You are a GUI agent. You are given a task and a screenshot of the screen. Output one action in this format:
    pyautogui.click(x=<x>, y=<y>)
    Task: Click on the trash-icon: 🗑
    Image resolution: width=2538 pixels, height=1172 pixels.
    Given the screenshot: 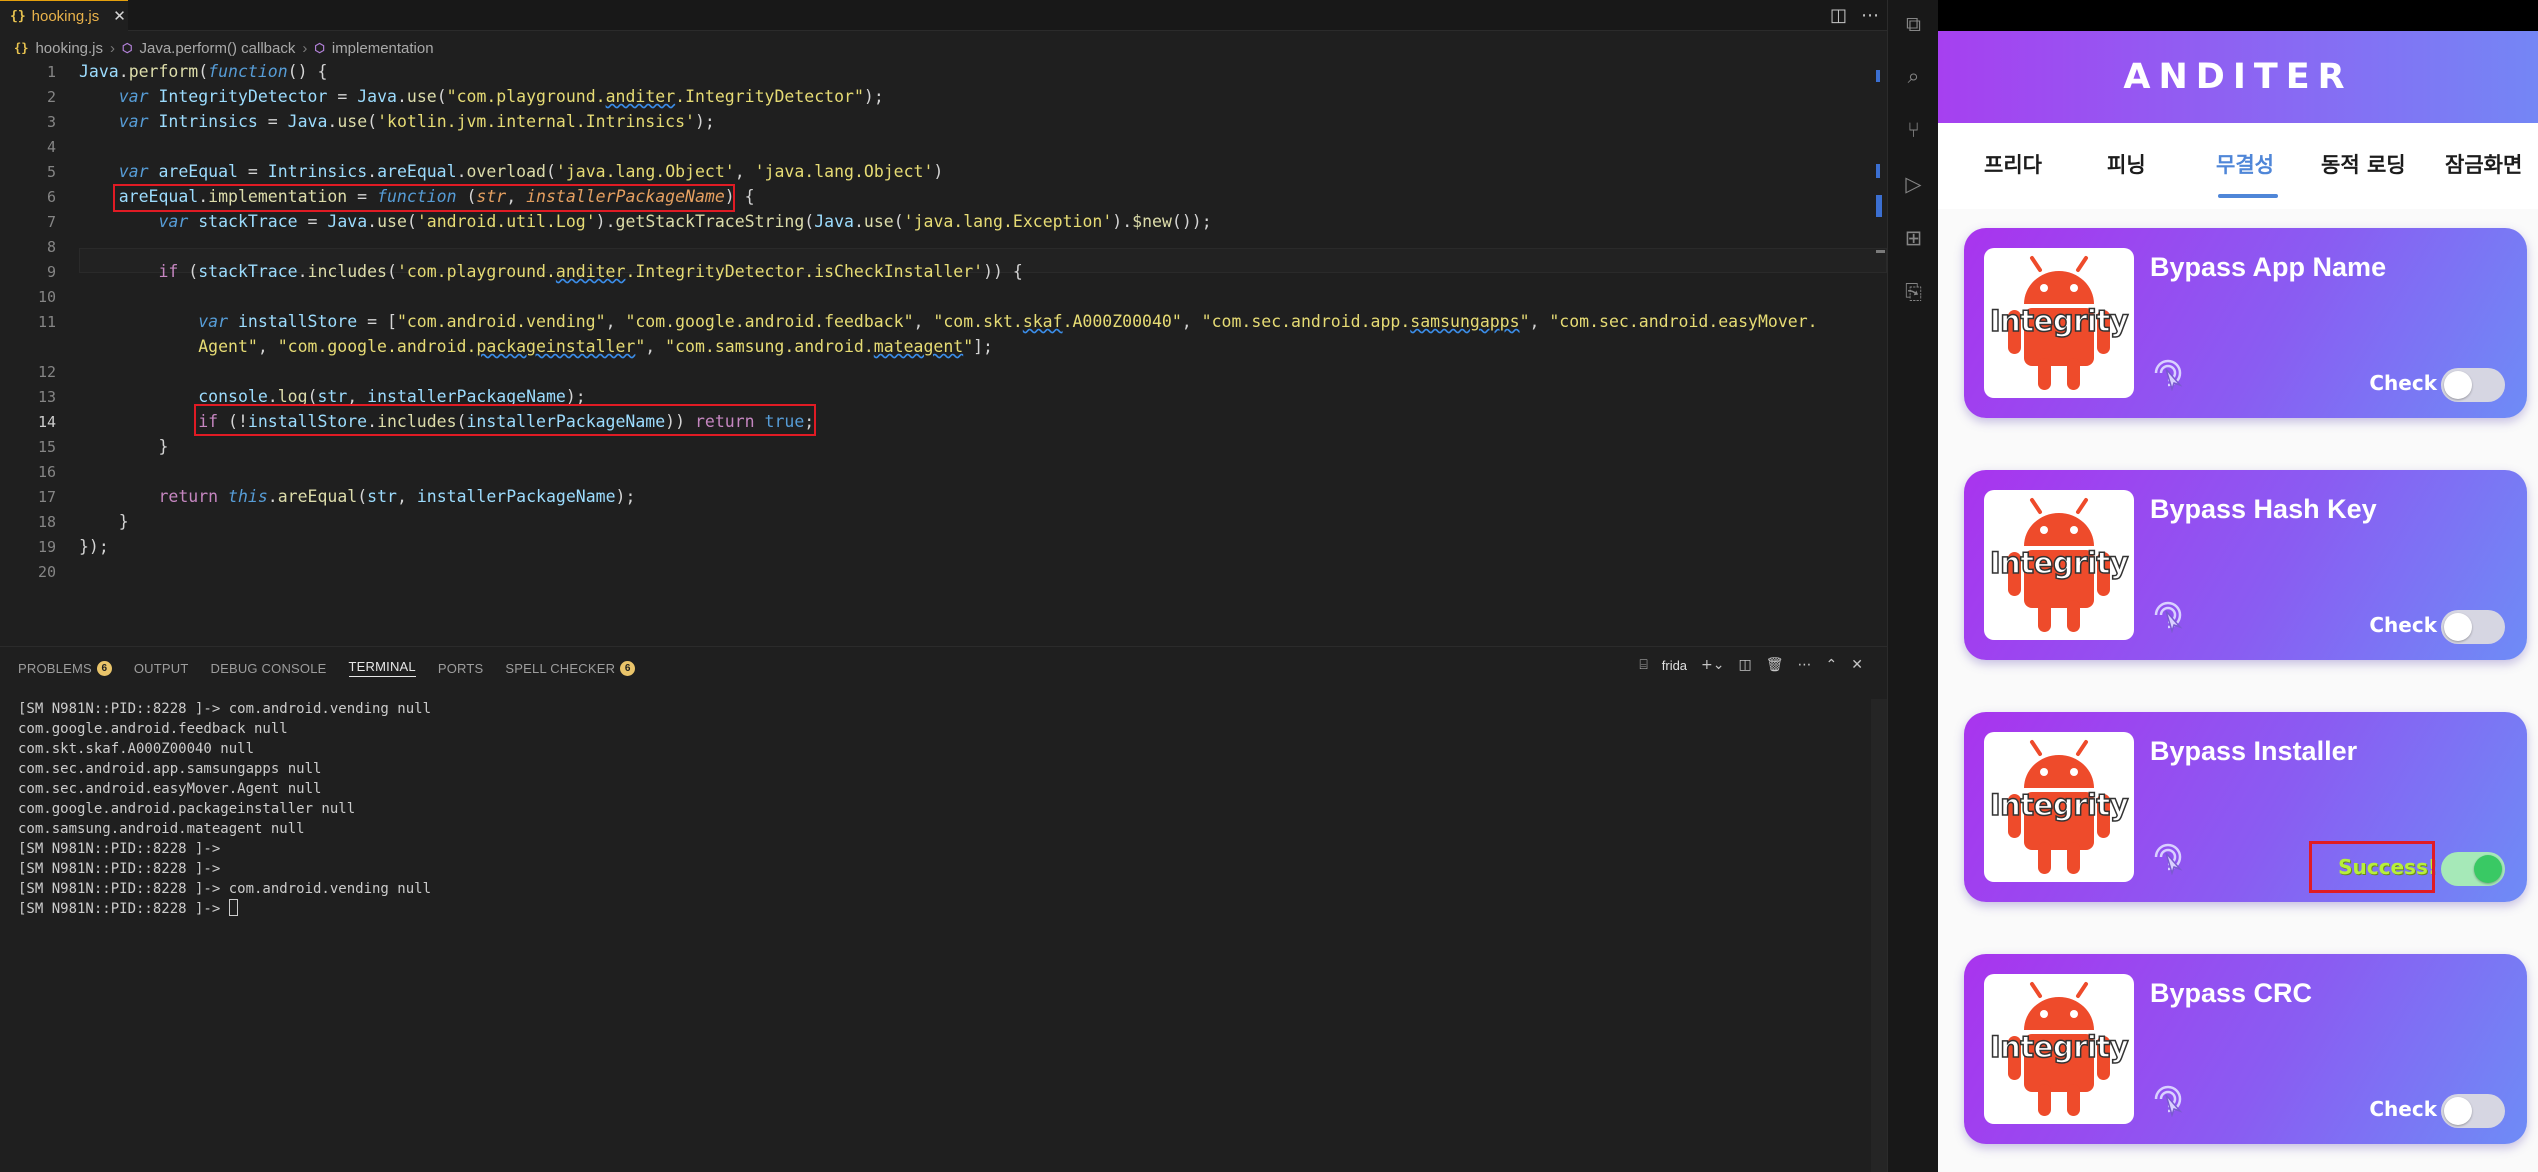 What is the action you would take?
    pyautogui.click(x=1775, y=665)
    